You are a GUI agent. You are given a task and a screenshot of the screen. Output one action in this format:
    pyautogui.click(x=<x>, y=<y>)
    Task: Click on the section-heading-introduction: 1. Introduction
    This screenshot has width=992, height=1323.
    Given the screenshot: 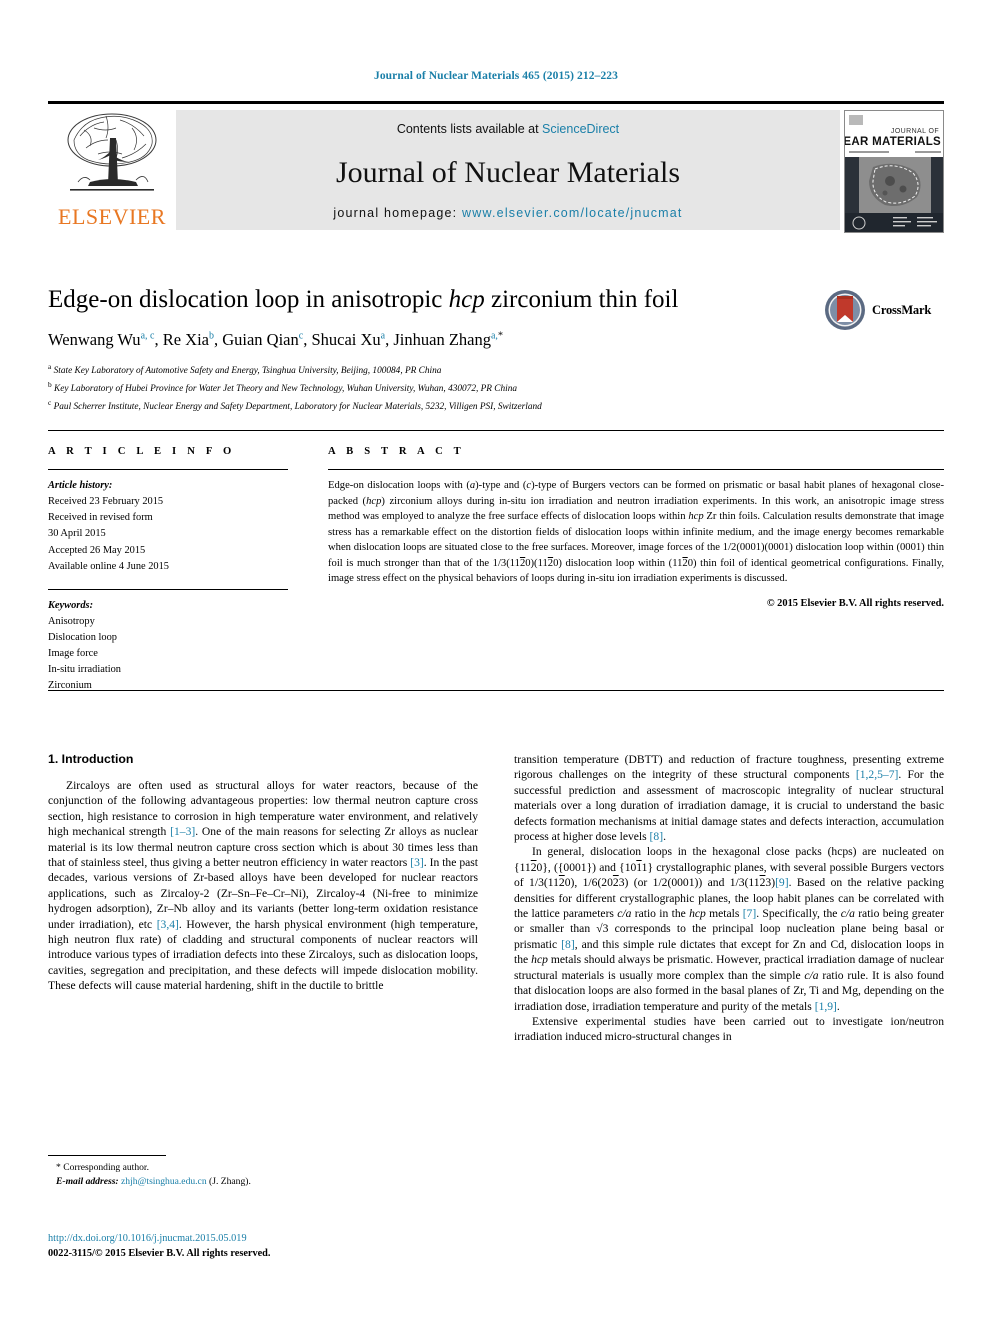 What is the action you would take?
    pyautogui.click(x=91, y=759)
    